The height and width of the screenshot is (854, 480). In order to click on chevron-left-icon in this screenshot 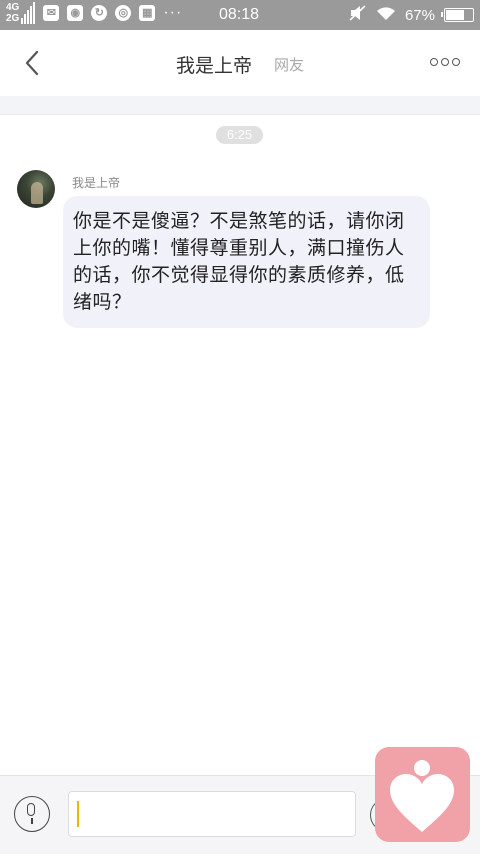, I will do `click(32, 63)`.